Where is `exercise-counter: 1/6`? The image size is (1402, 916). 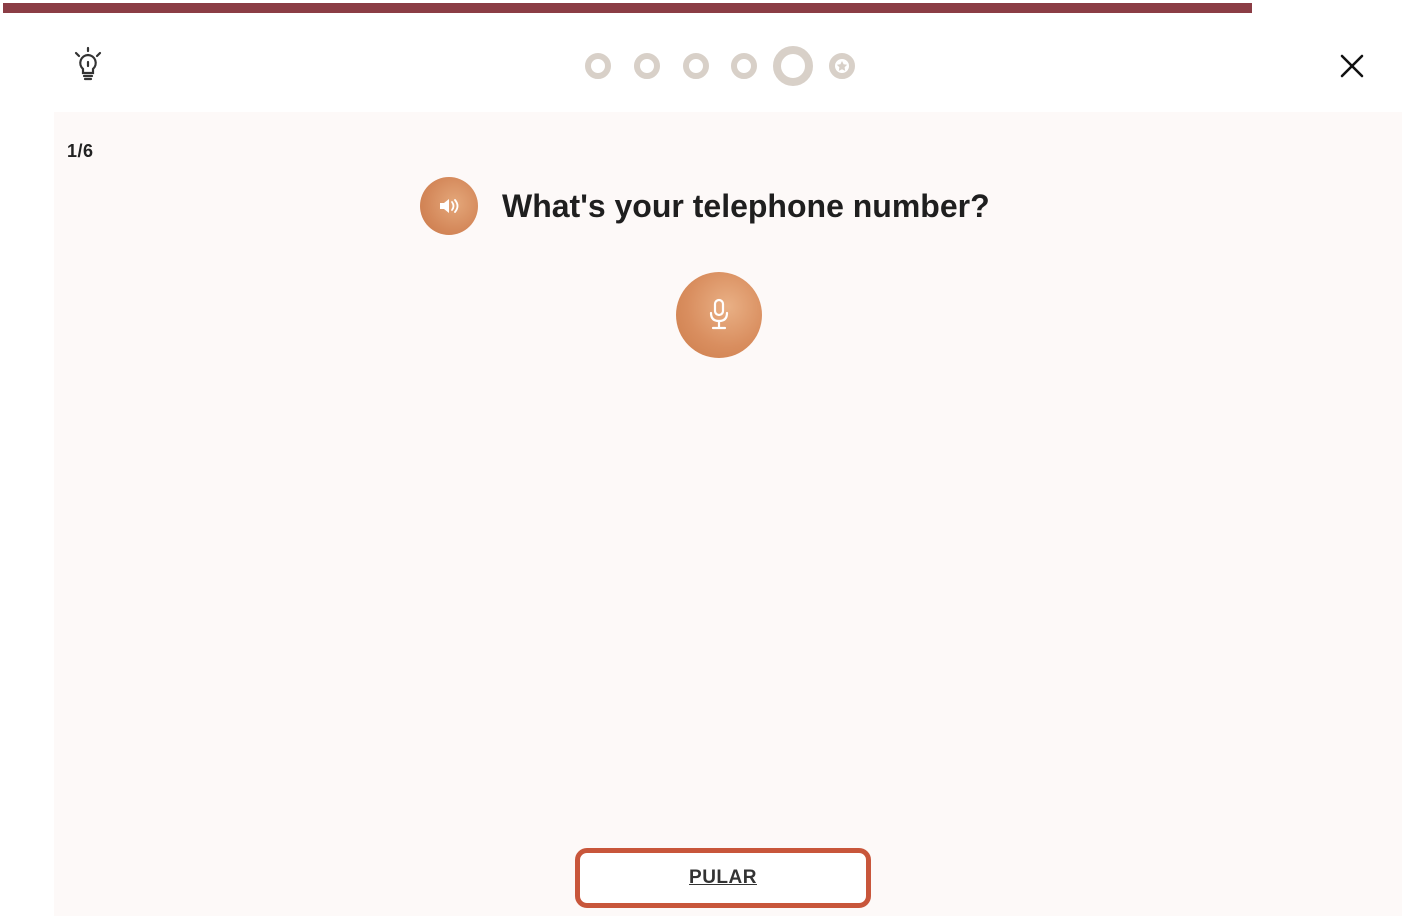 exercise-counter: 1/6 is located at coordinates (80, 151).